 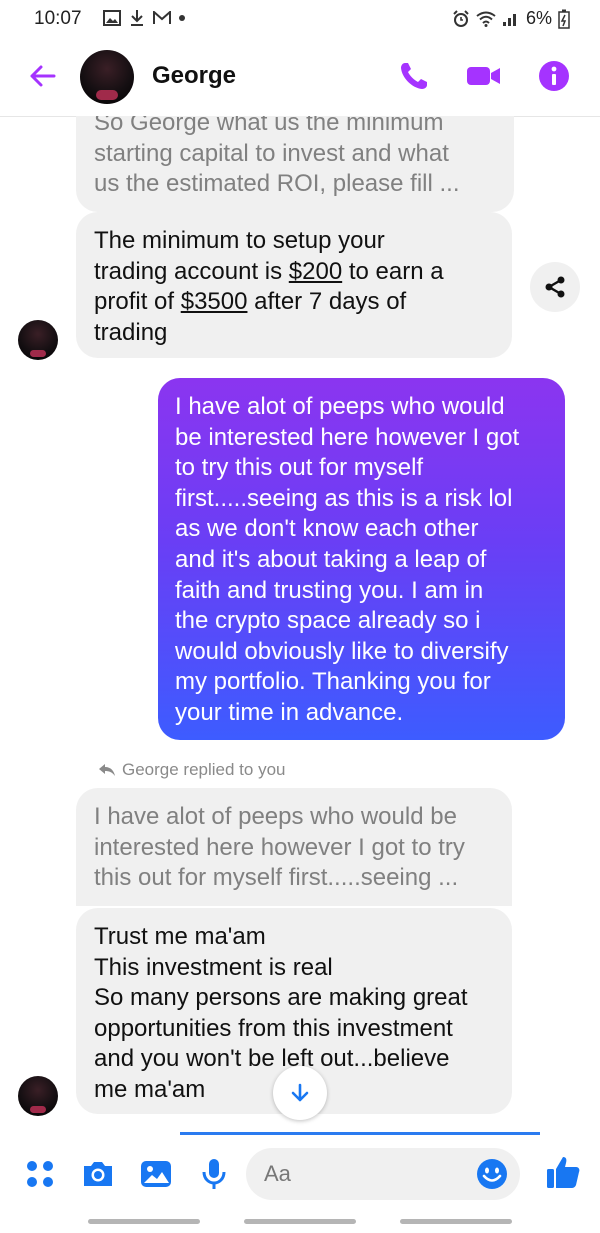 I want to click on nav-home-button, so click(x=300, y=1221).